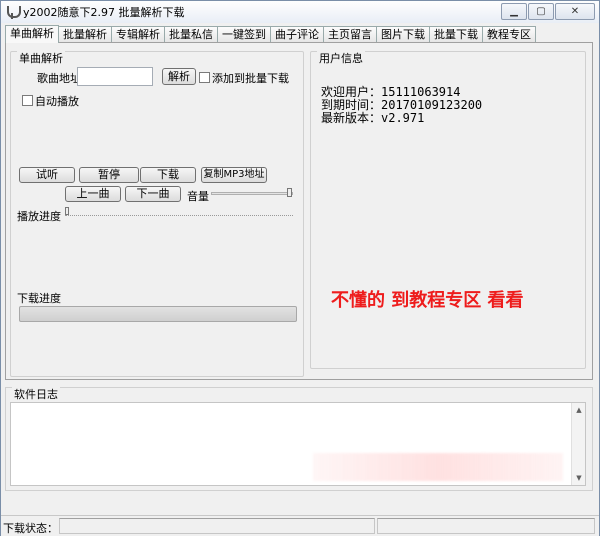 The height and width of the screenshot is (536, 600). Describe the element at coordinates (109, 175) in the screenshot. I see `pause-button: 暂停` at that location.